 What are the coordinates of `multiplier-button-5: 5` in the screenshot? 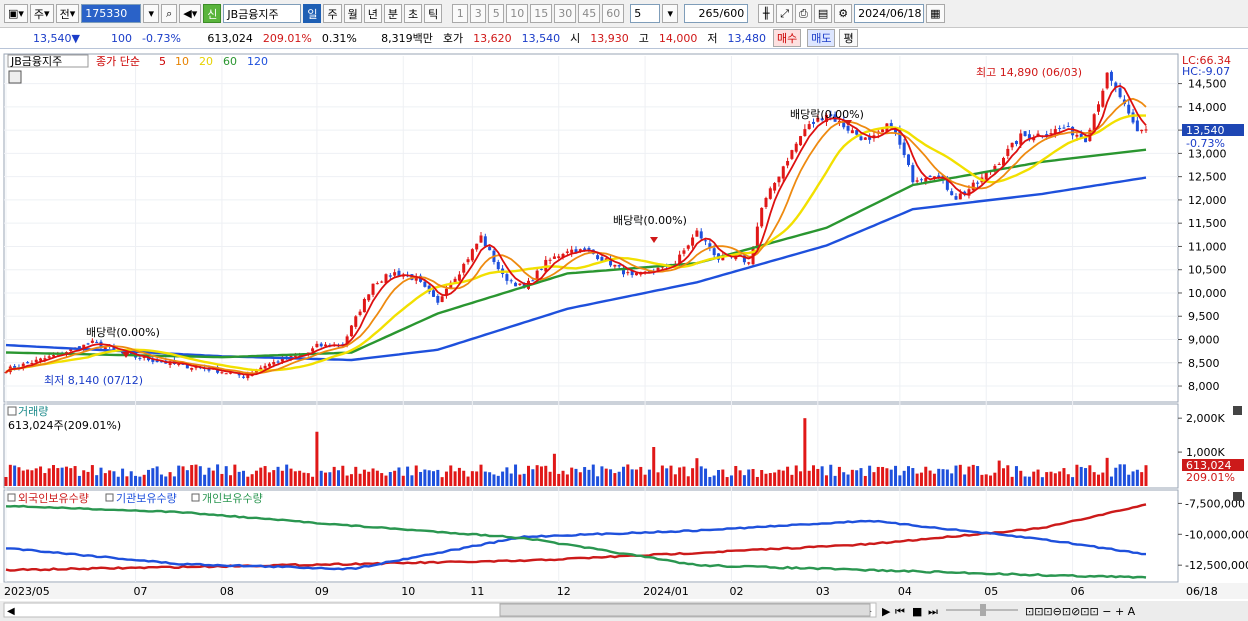 It's located at (496, 13).